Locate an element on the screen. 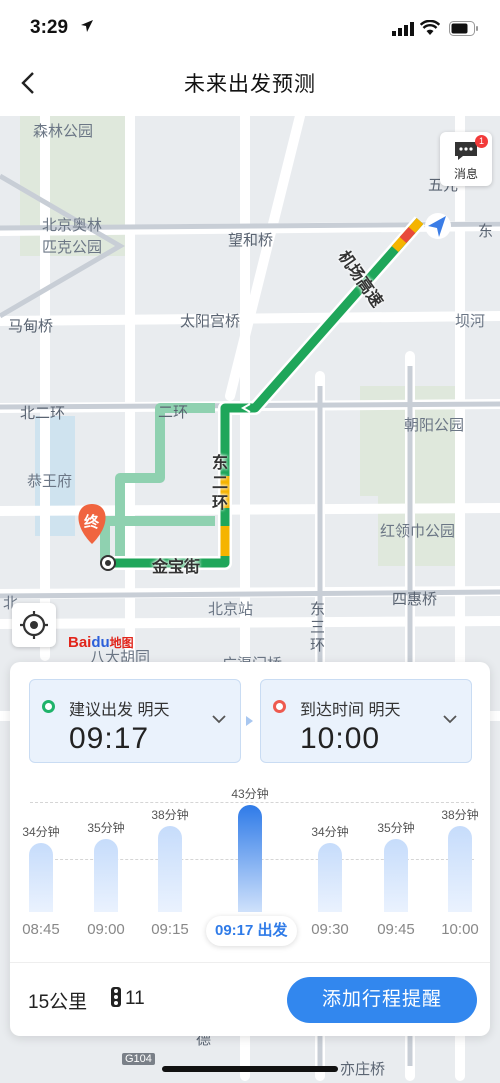  map-label: 东三环 is located at coordinates (318, 627).